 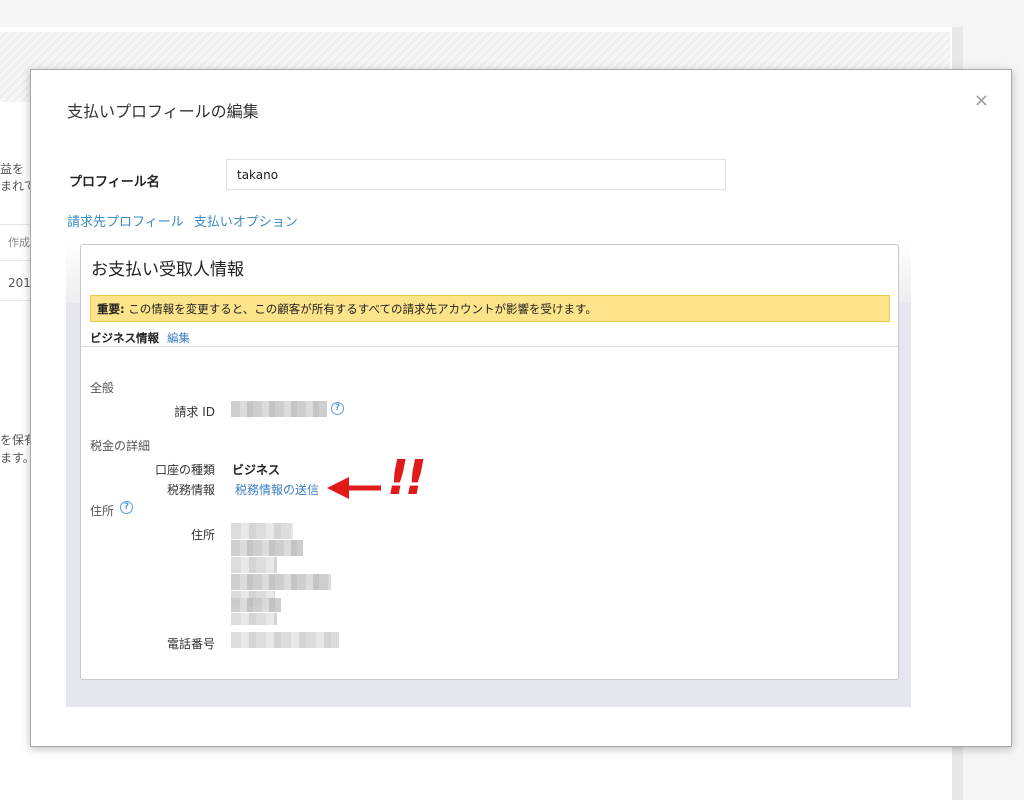 I want to click on phone-label: 電話番号, so click(x=190, y=644).